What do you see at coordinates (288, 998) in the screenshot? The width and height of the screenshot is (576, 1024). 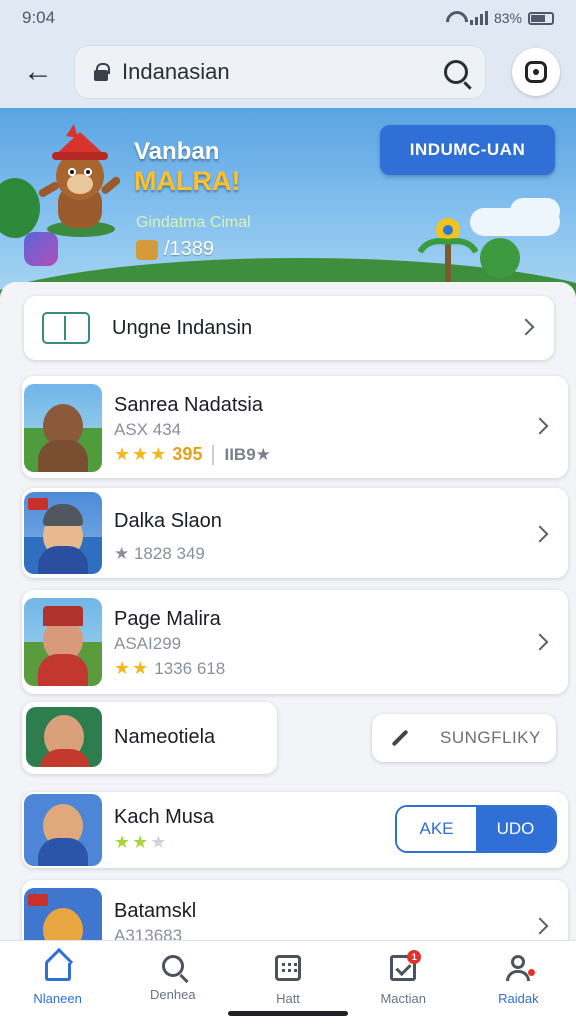 I see `nav-label: Hatt` at bounding box center [288, 998].